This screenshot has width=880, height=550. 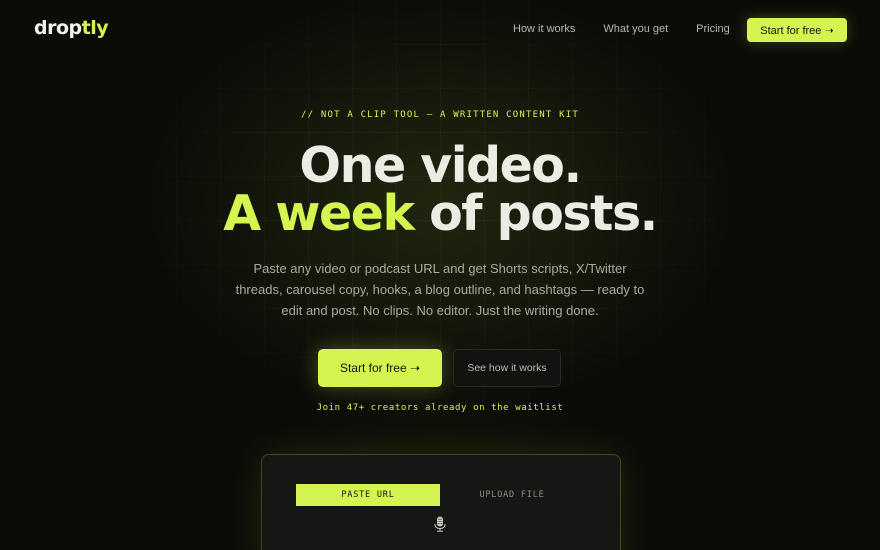 What do you see at coordinates (713, 29) in the screenshot?
I see `nav-link-pricing: Pricing` at bounding box center [713, 29].